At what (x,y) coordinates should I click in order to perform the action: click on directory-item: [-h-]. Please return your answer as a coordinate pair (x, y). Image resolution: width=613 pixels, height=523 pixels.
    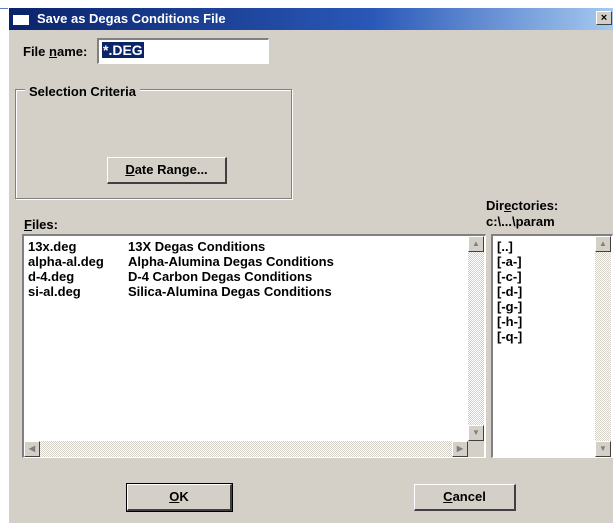
    Looking at the image, I should click on (509, 321).